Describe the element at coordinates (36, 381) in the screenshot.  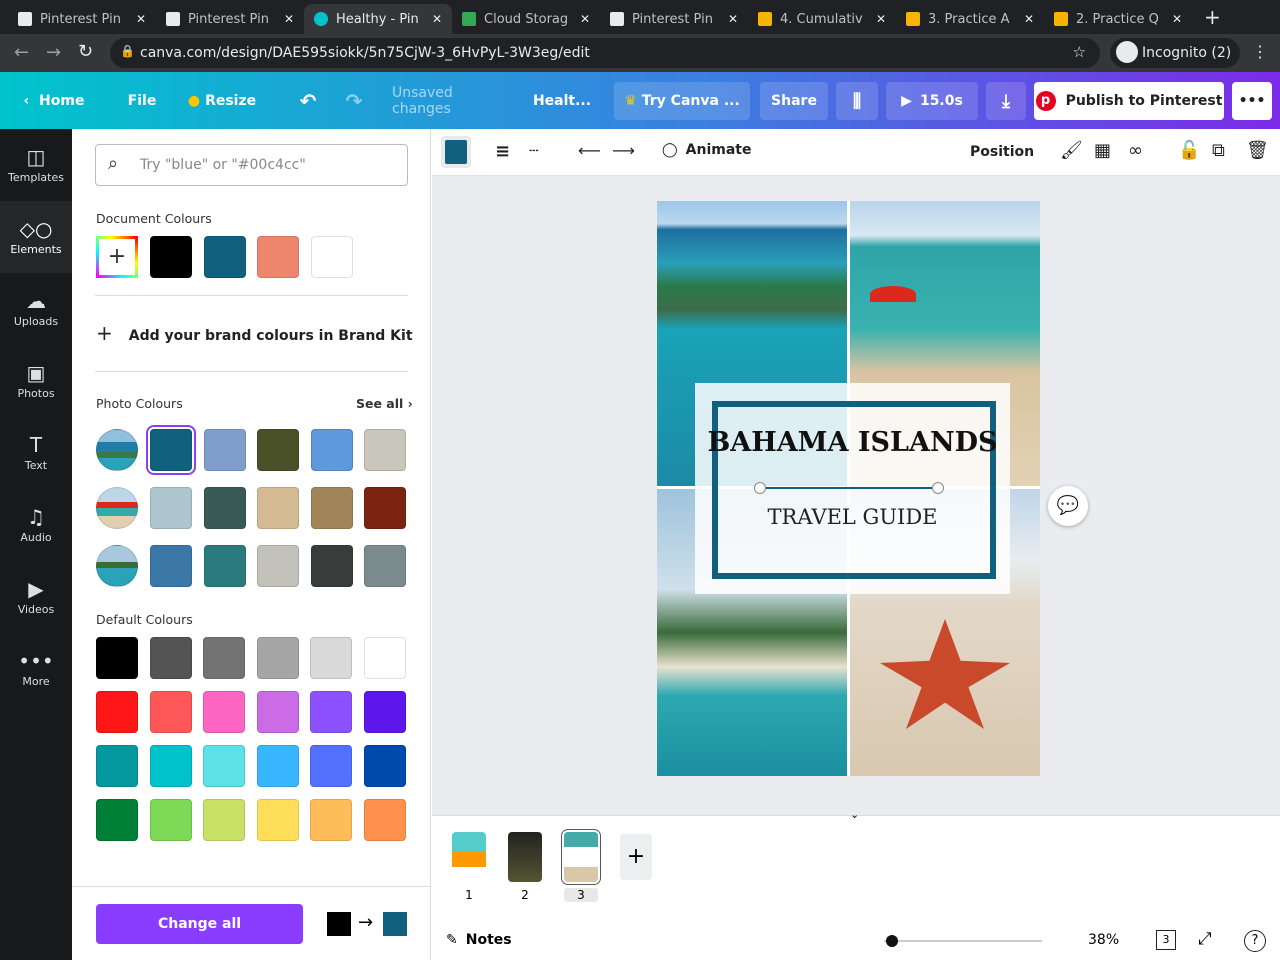
I see `rail-item-photos: ▣ Photos` at that location.